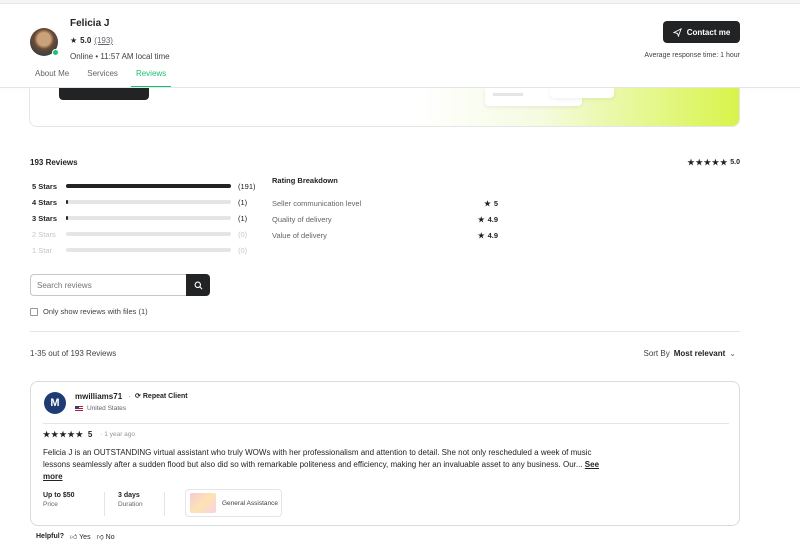  I want to click on rating-breakdown-title: Rating Breakdown, so click(305, 180).